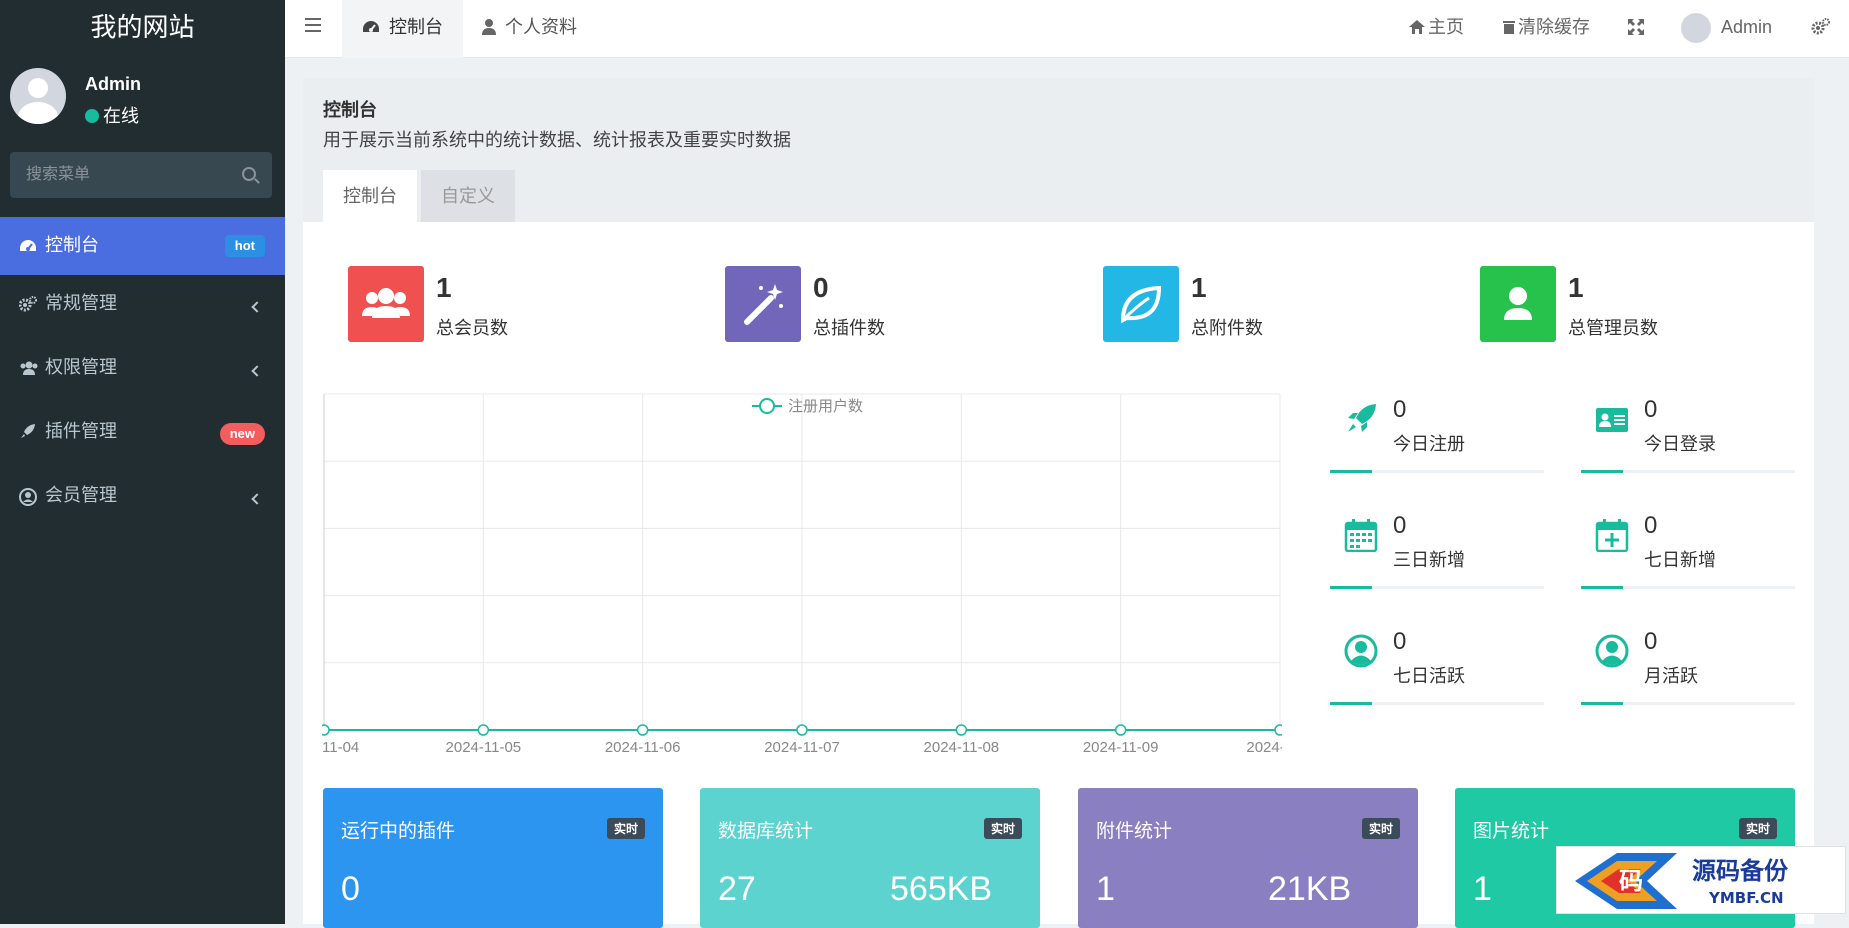 The height and width of the screenshot is (928, 1849). What do you see at coordinates (763, 304) in the screenshot?
I see `magic-icon` at bounding box center [763, 304].